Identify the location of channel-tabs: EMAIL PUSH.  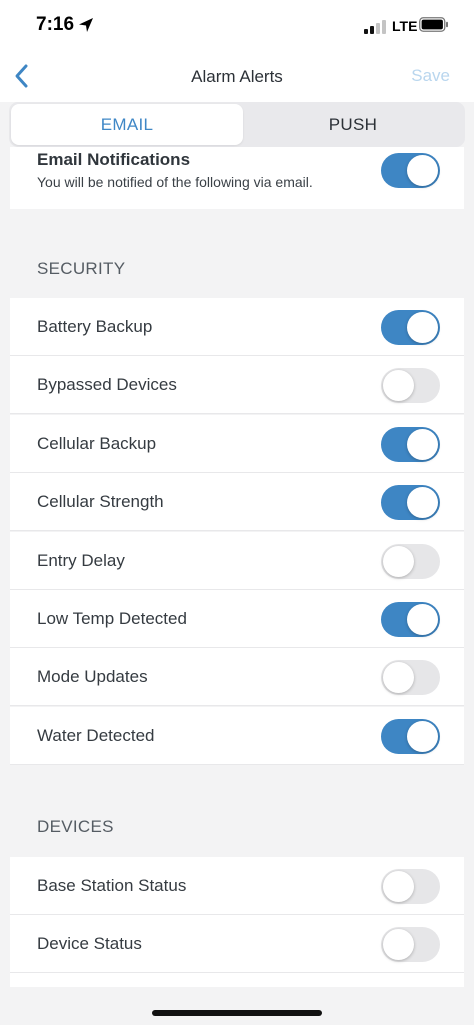
(237, 124).